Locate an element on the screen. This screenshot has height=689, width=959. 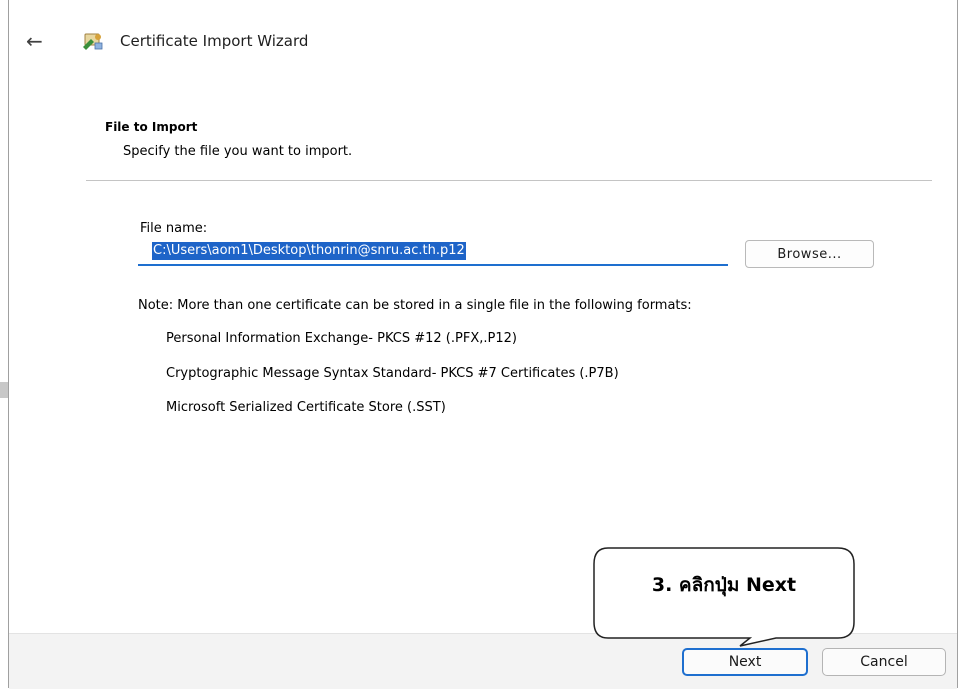
section-subtitle: Specify the file you want to import. is located at coordinates (238, 151).